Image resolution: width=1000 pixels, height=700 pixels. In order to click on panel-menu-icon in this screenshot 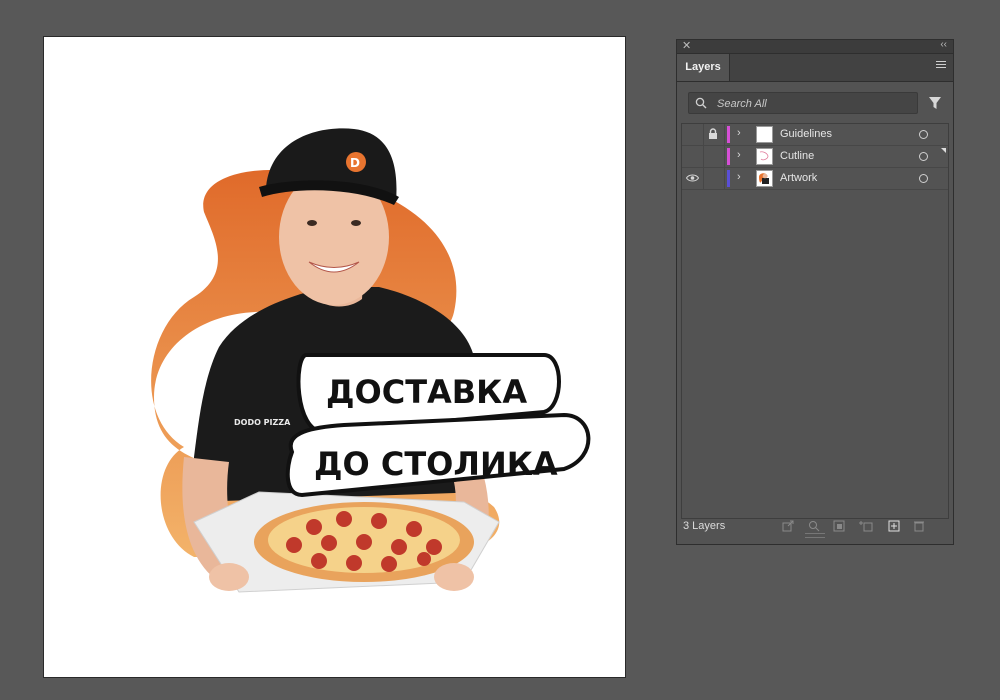, I will do `click(941, 65)`.